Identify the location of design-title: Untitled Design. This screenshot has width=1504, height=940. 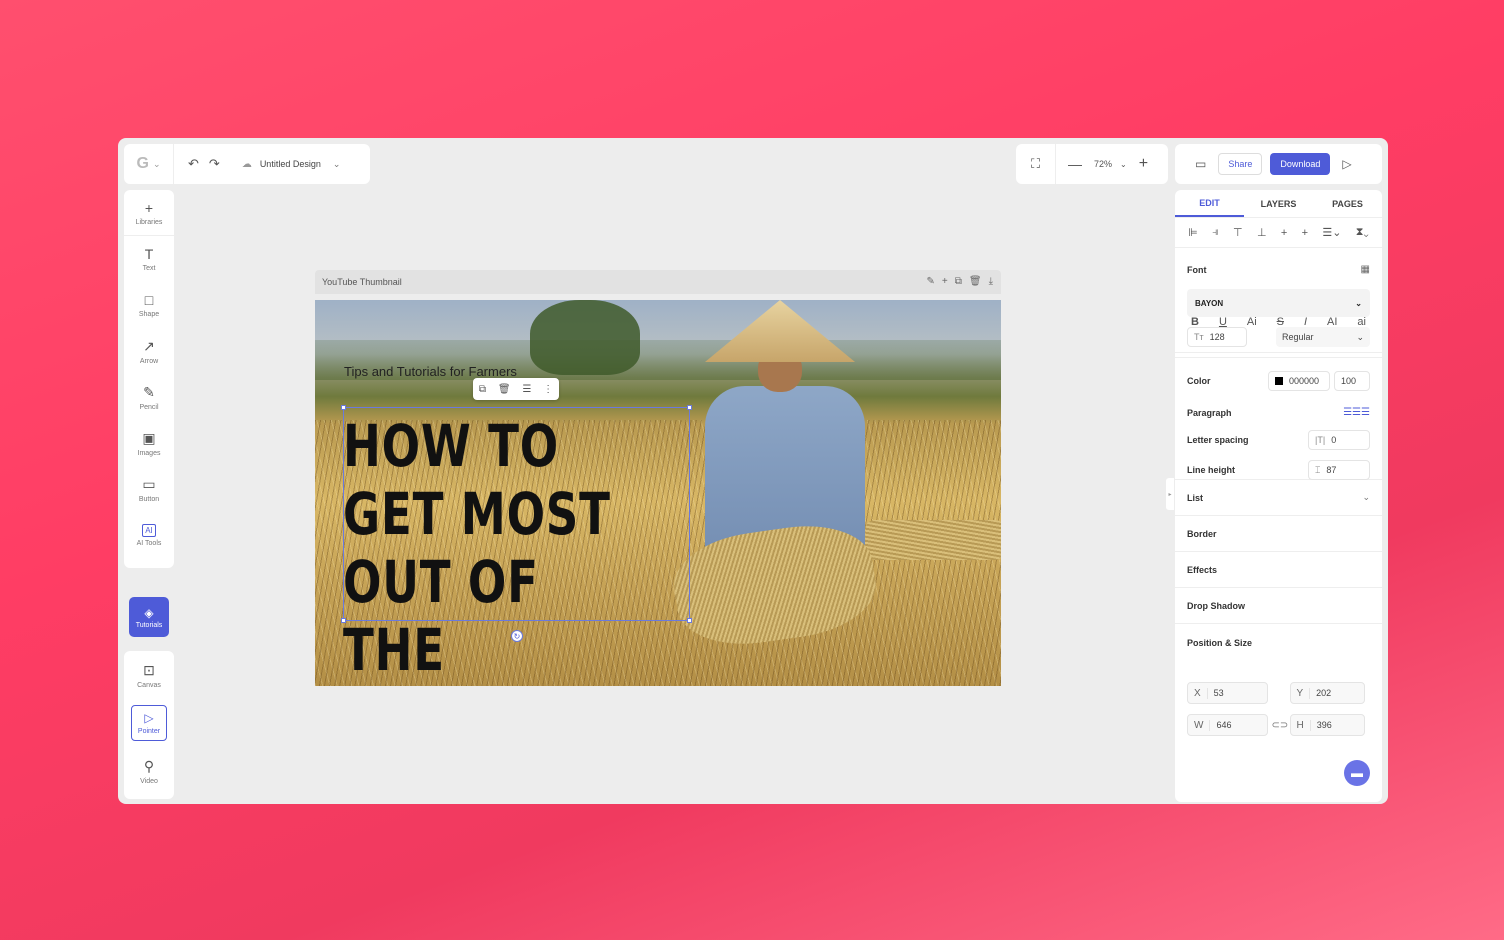
(290, 164).